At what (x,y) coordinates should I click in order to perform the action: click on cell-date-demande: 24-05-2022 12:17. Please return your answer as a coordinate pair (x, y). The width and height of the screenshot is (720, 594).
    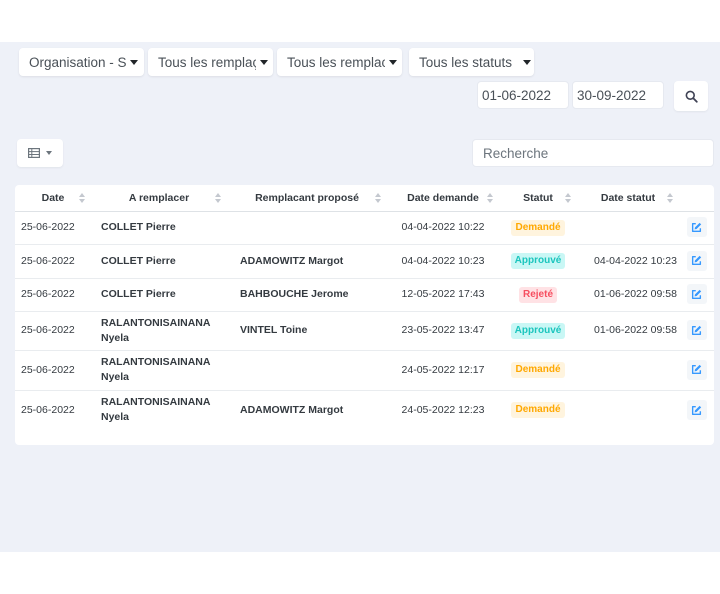
    Looking at the image, I should click on (443, 370).